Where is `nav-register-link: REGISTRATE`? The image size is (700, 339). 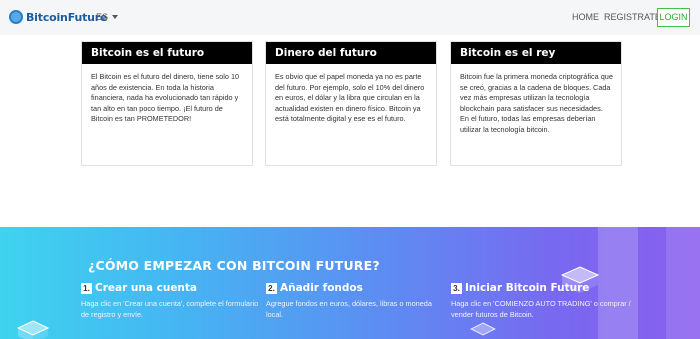
nav-register-link: REGISTRATE is located at coordinates (632, 17).